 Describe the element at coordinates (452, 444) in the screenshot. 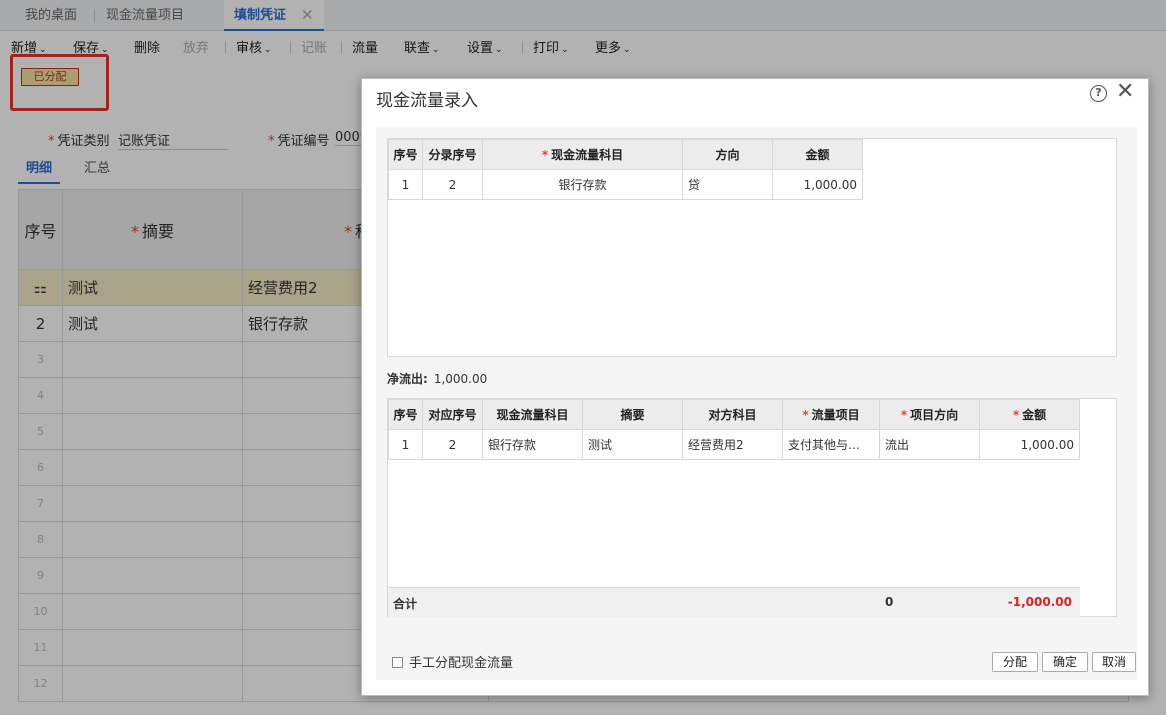

I see `cell-corr-seq: 2` at that location.